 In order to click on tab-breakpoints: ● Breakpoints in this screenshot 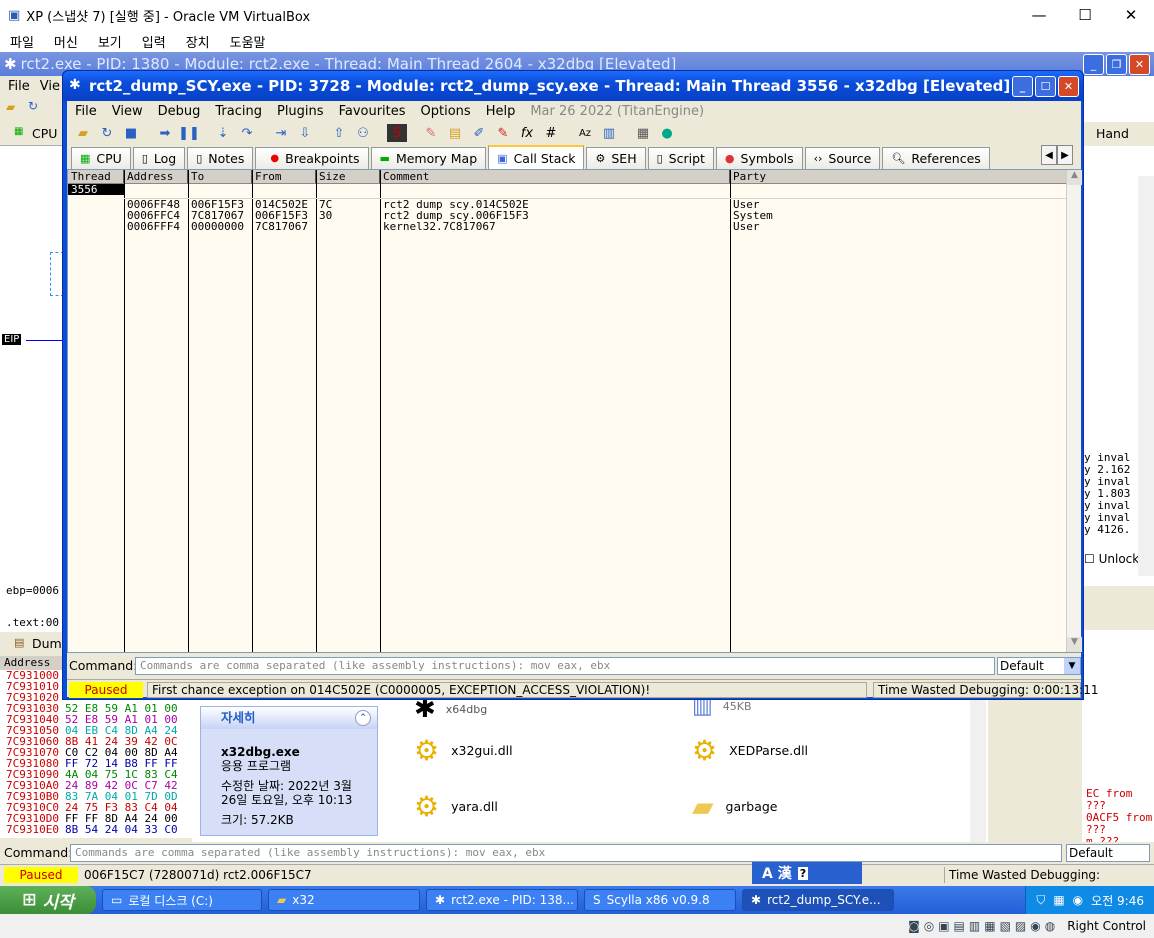, I will do `click(312, 158)`.